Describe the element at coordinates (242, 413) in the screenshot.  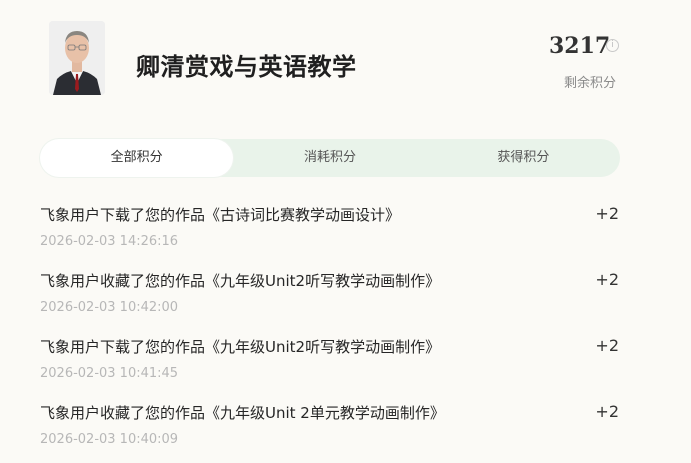
I see `record-text: 飞象用户收藏了您的作品《九年级Unit 2单元教学动画制作》` at that location.